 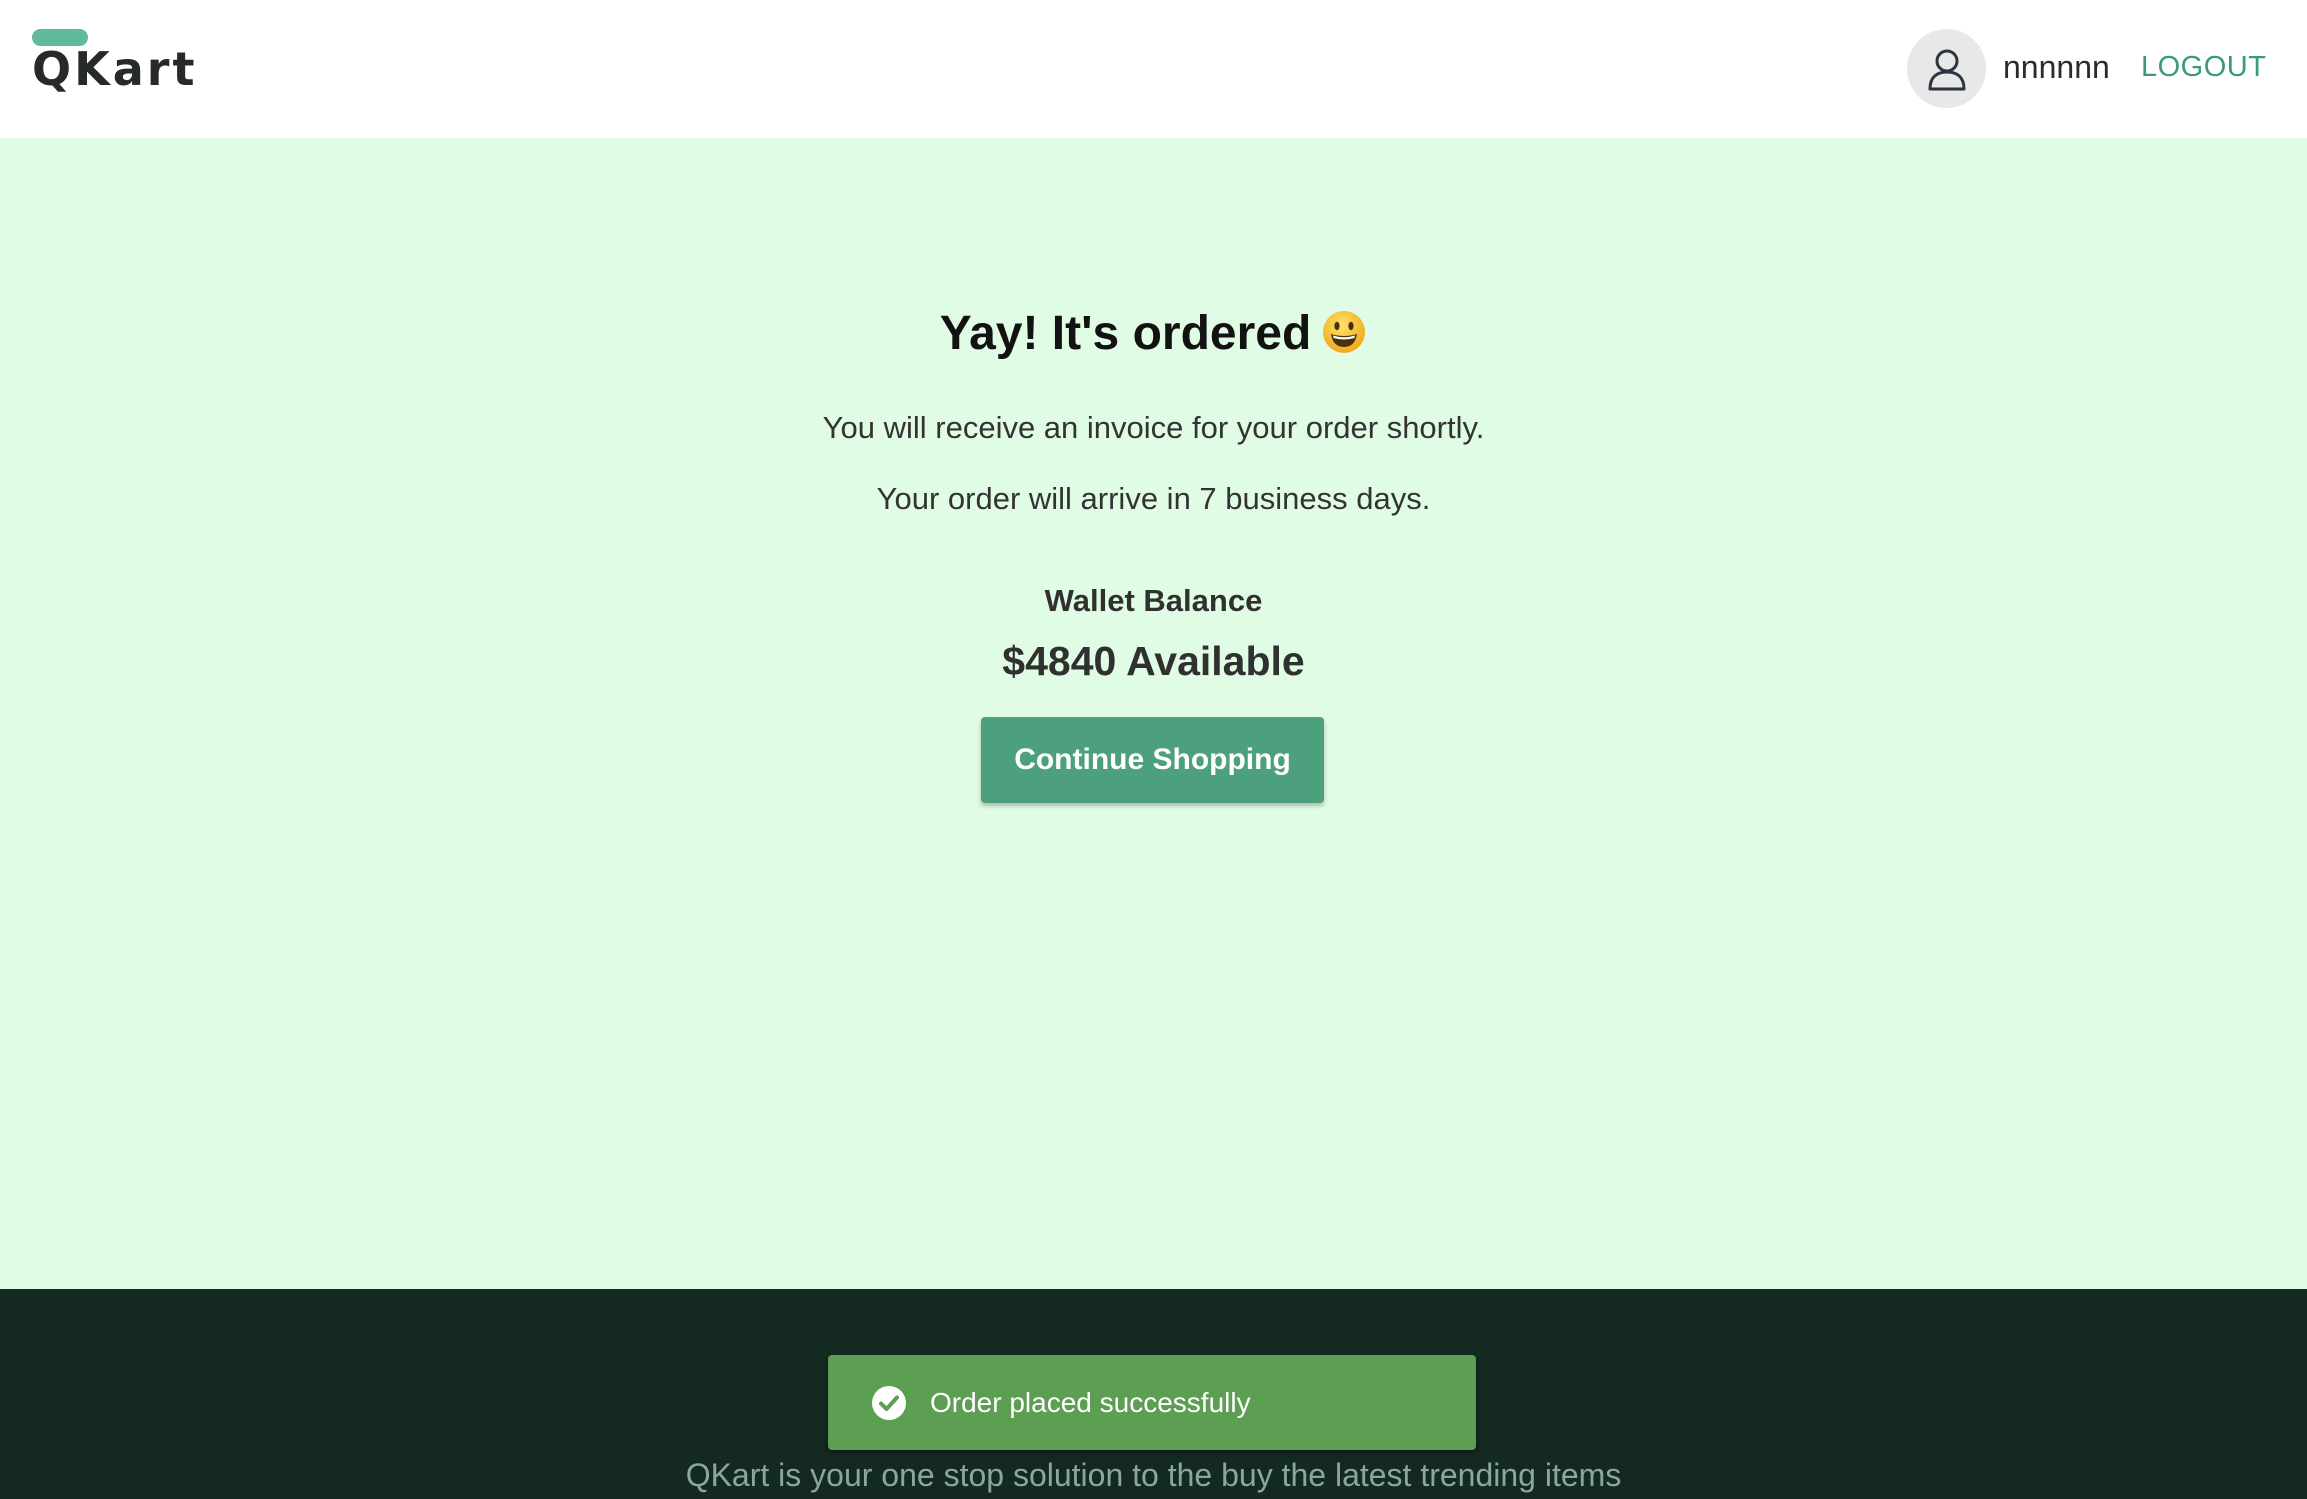 What do you see at coordinates (889, 1403) in the screenshot?
I see `check-circle-icon` at bounding box center [889, 1403].